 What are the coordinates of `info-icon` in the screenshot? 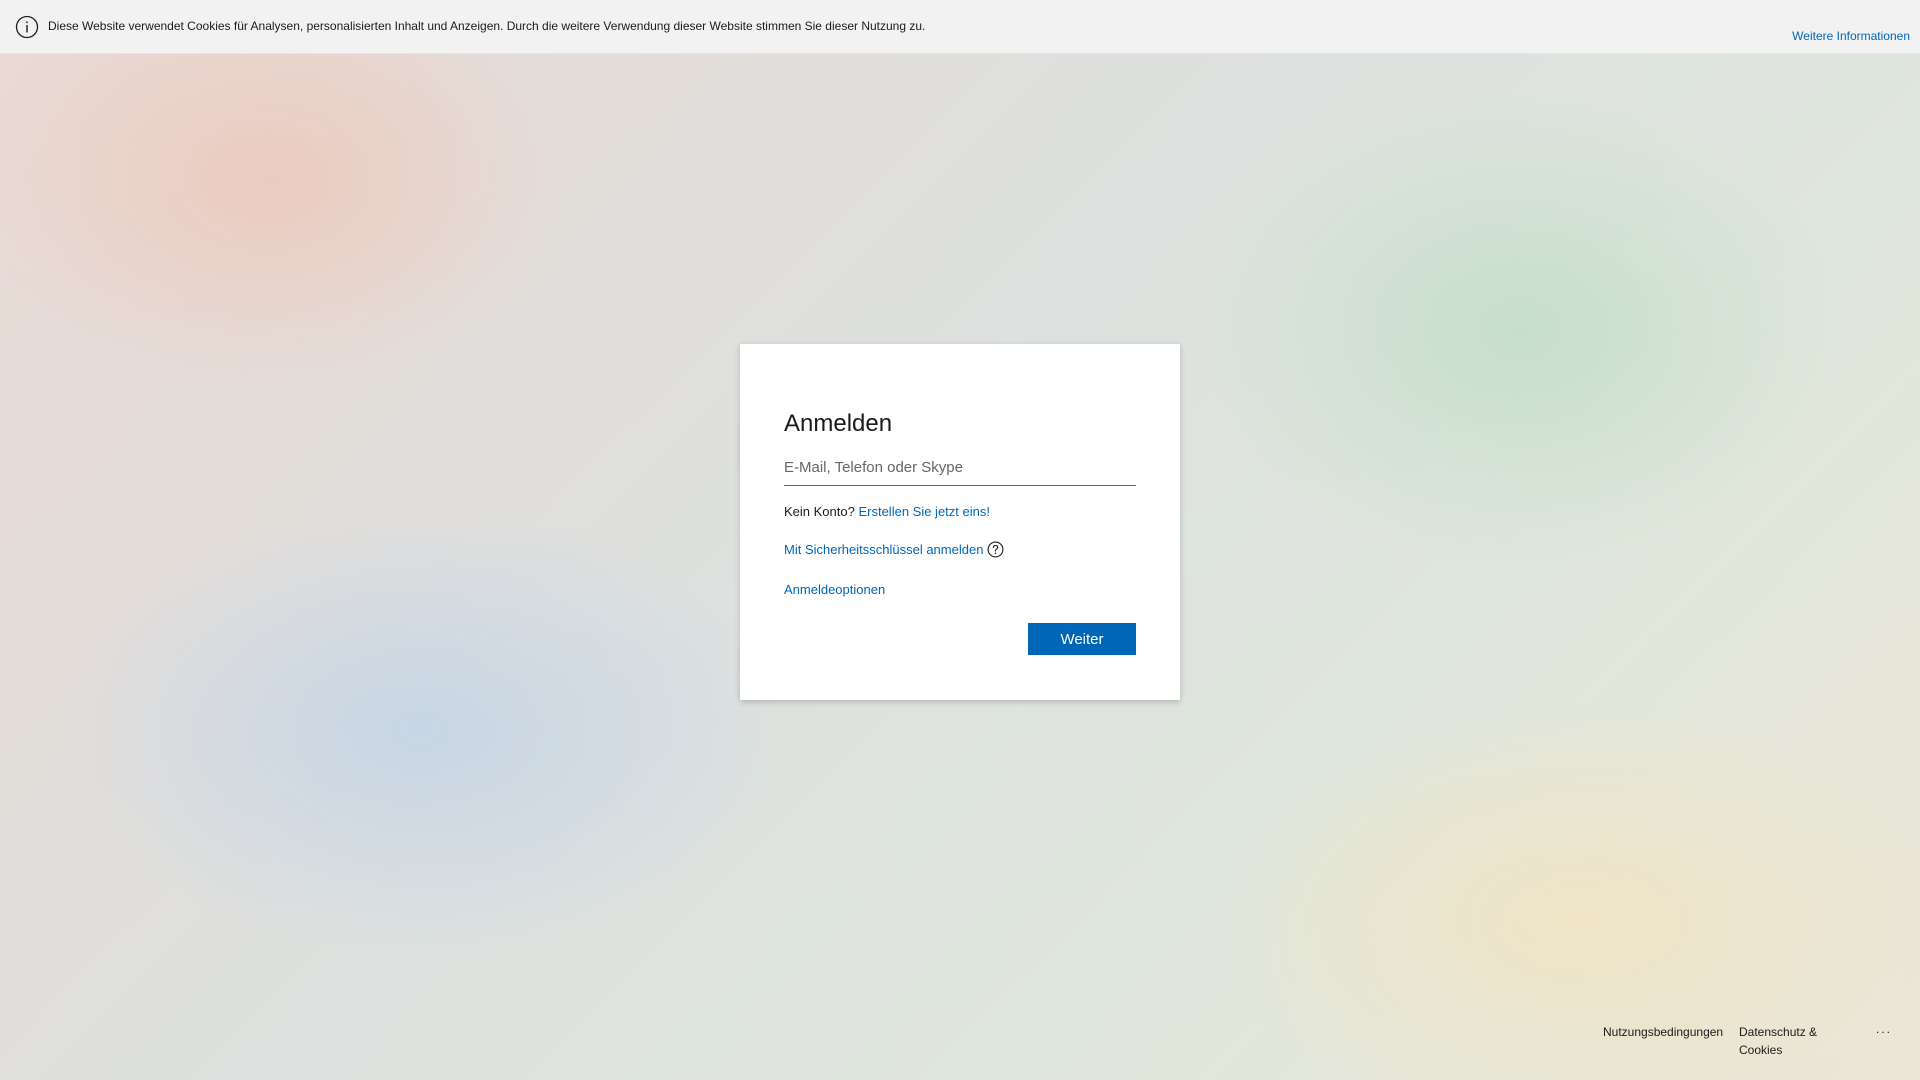 It's located at (27, 27).